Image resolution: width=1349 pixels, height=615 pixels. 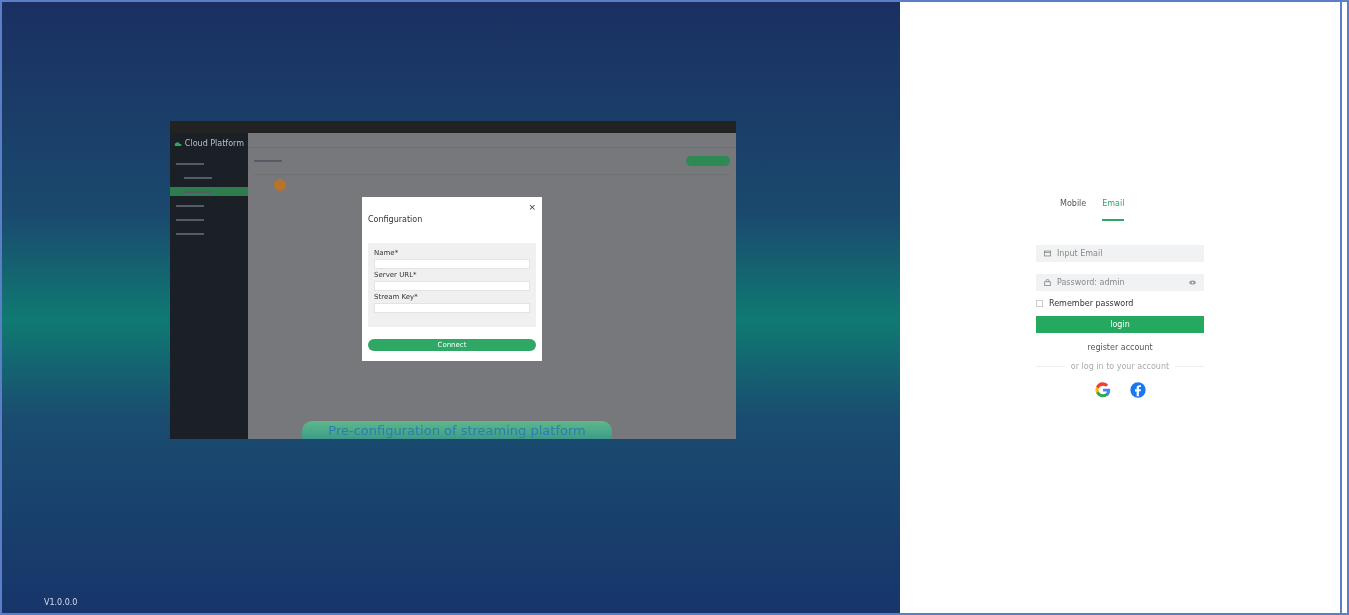 What do you see at coordinates (532, 207) in the screenshot?
I see `close-icon: ×` at bounding box center [532, 207].